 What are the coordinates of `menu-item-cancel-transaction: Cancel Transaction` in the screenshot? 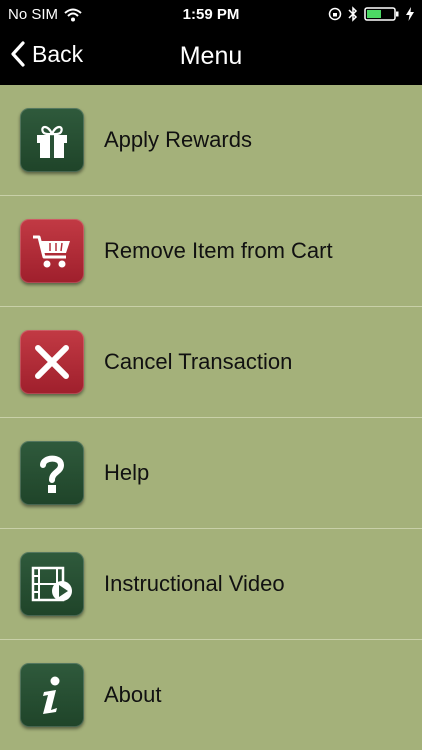 It's located at (211, 362).